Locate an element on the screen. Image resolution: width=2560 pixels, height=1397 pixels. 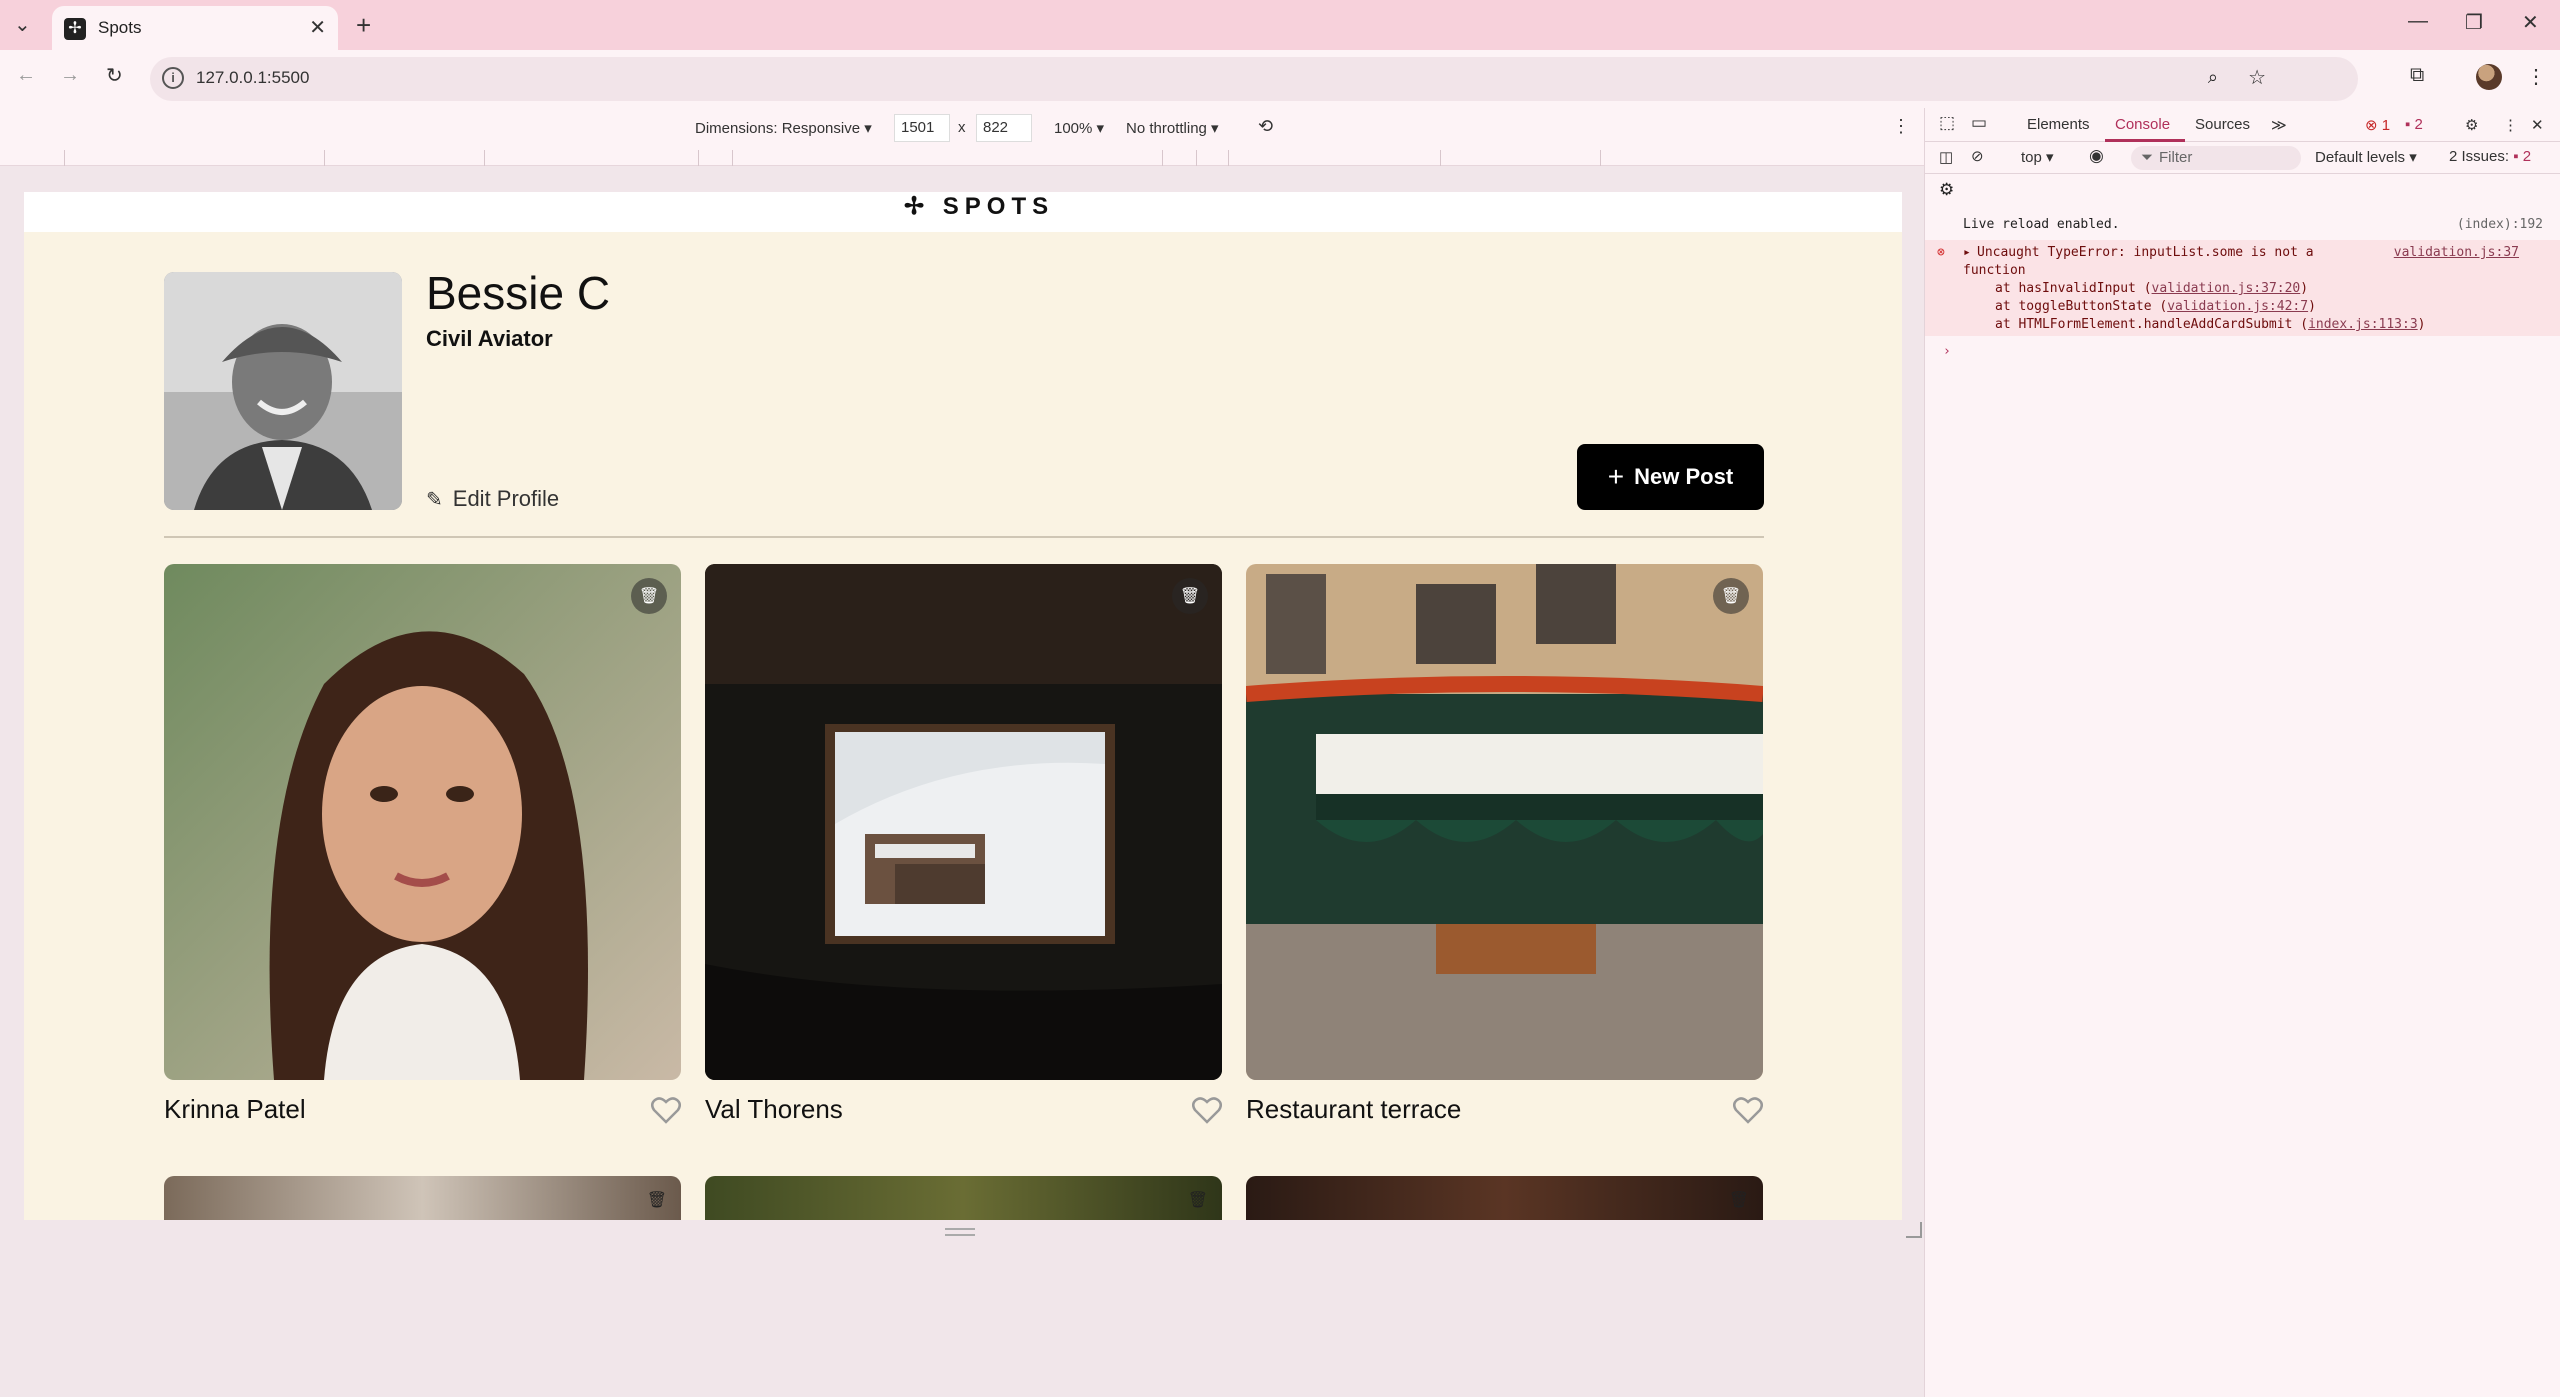
times-label: x is located at coordinates (962, 127).